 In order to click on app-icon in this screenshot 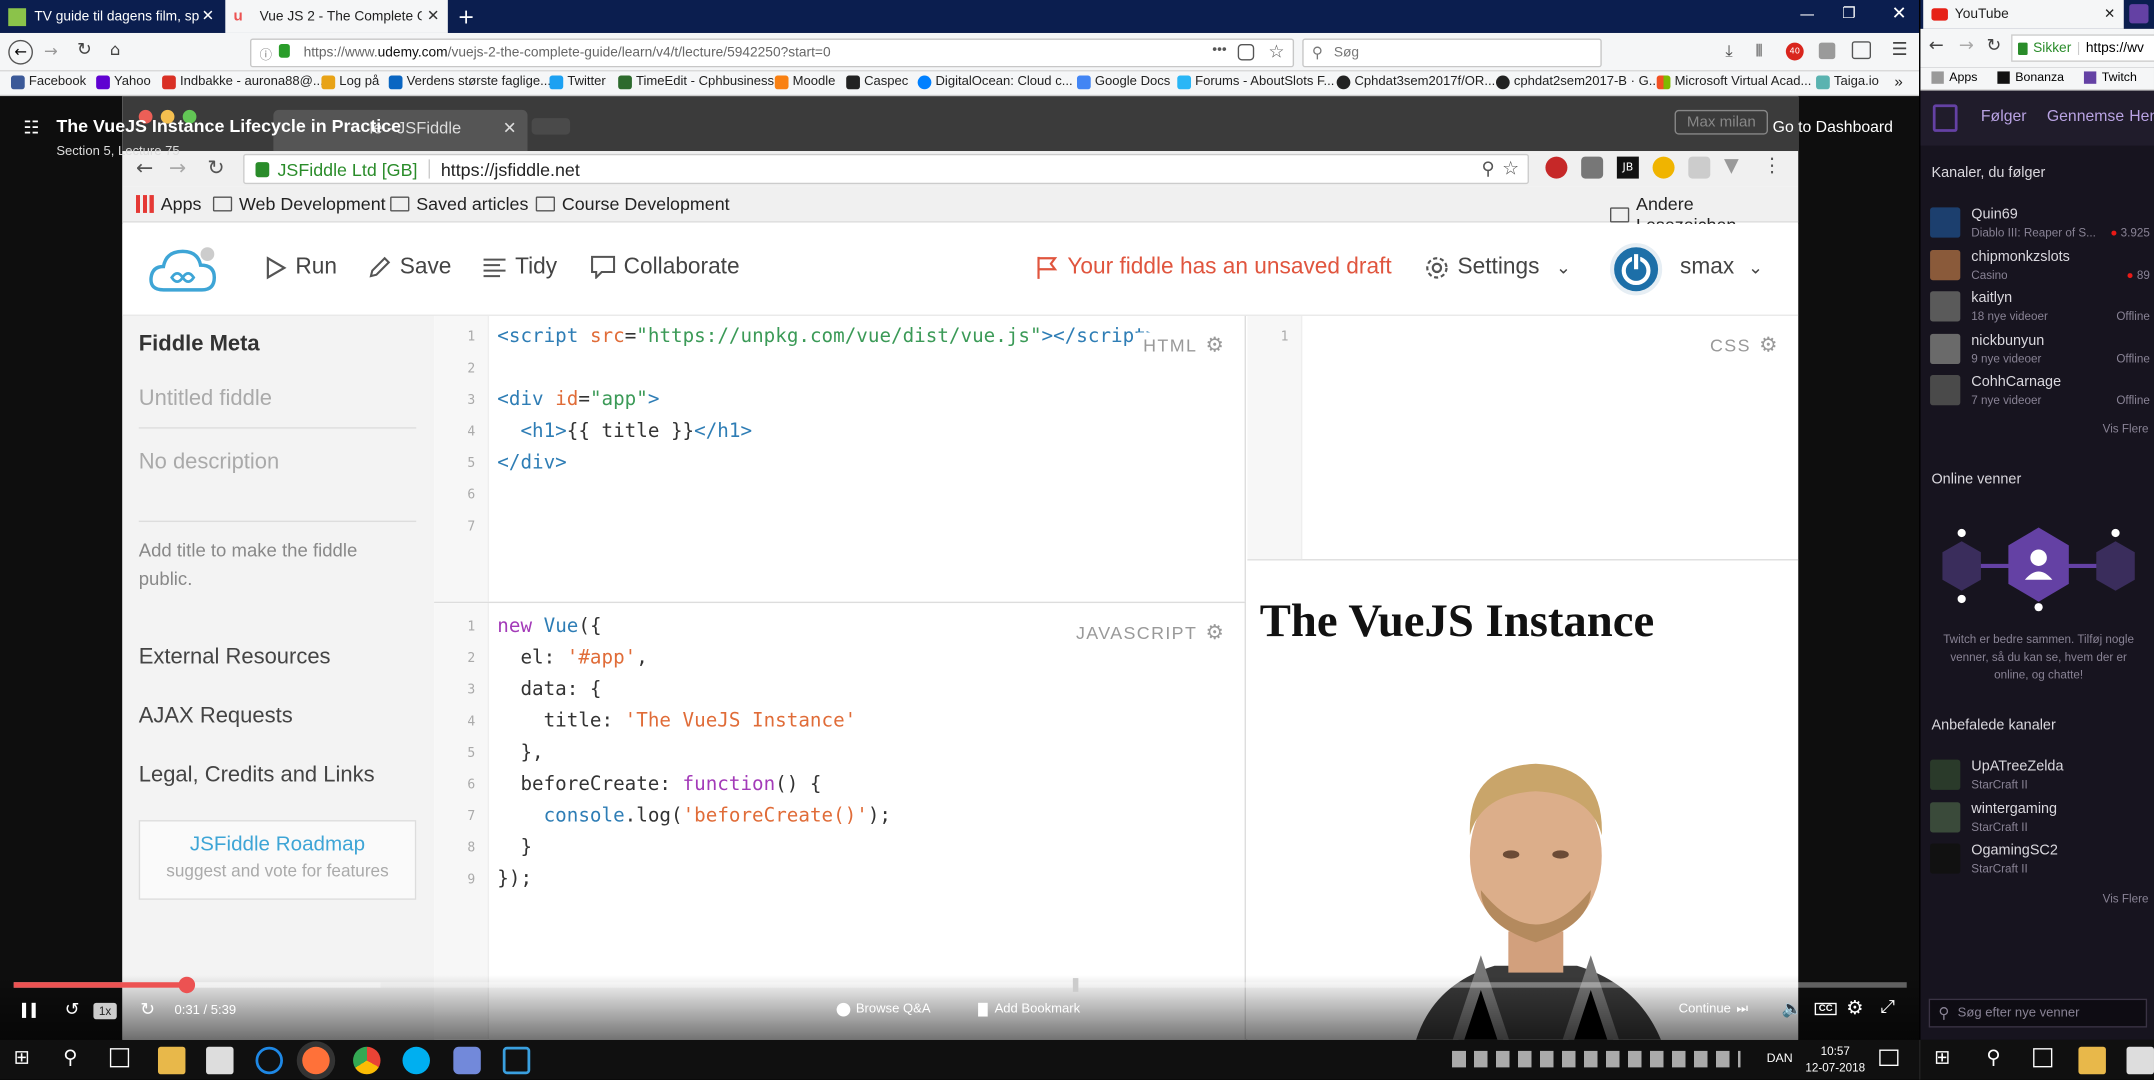, I will do `click(516, 1060)`.